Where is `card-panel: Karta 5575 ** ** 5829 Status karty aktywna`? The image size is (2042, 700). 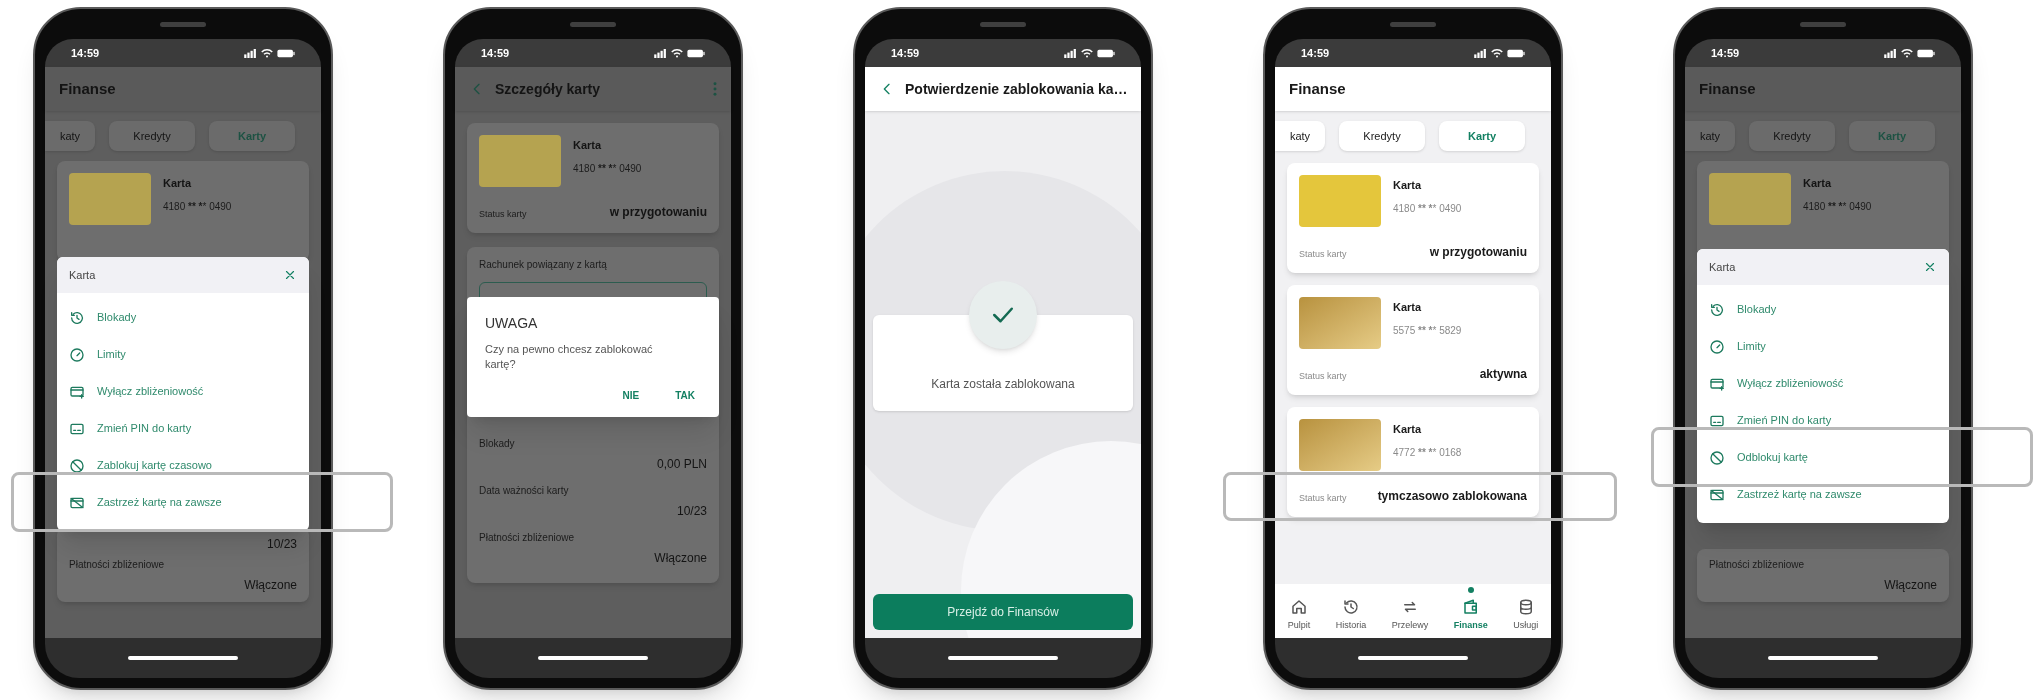
card-panel: Karta 5575 ** ** 5829 Status karty aktywna is located at coordinates (1413, 340).